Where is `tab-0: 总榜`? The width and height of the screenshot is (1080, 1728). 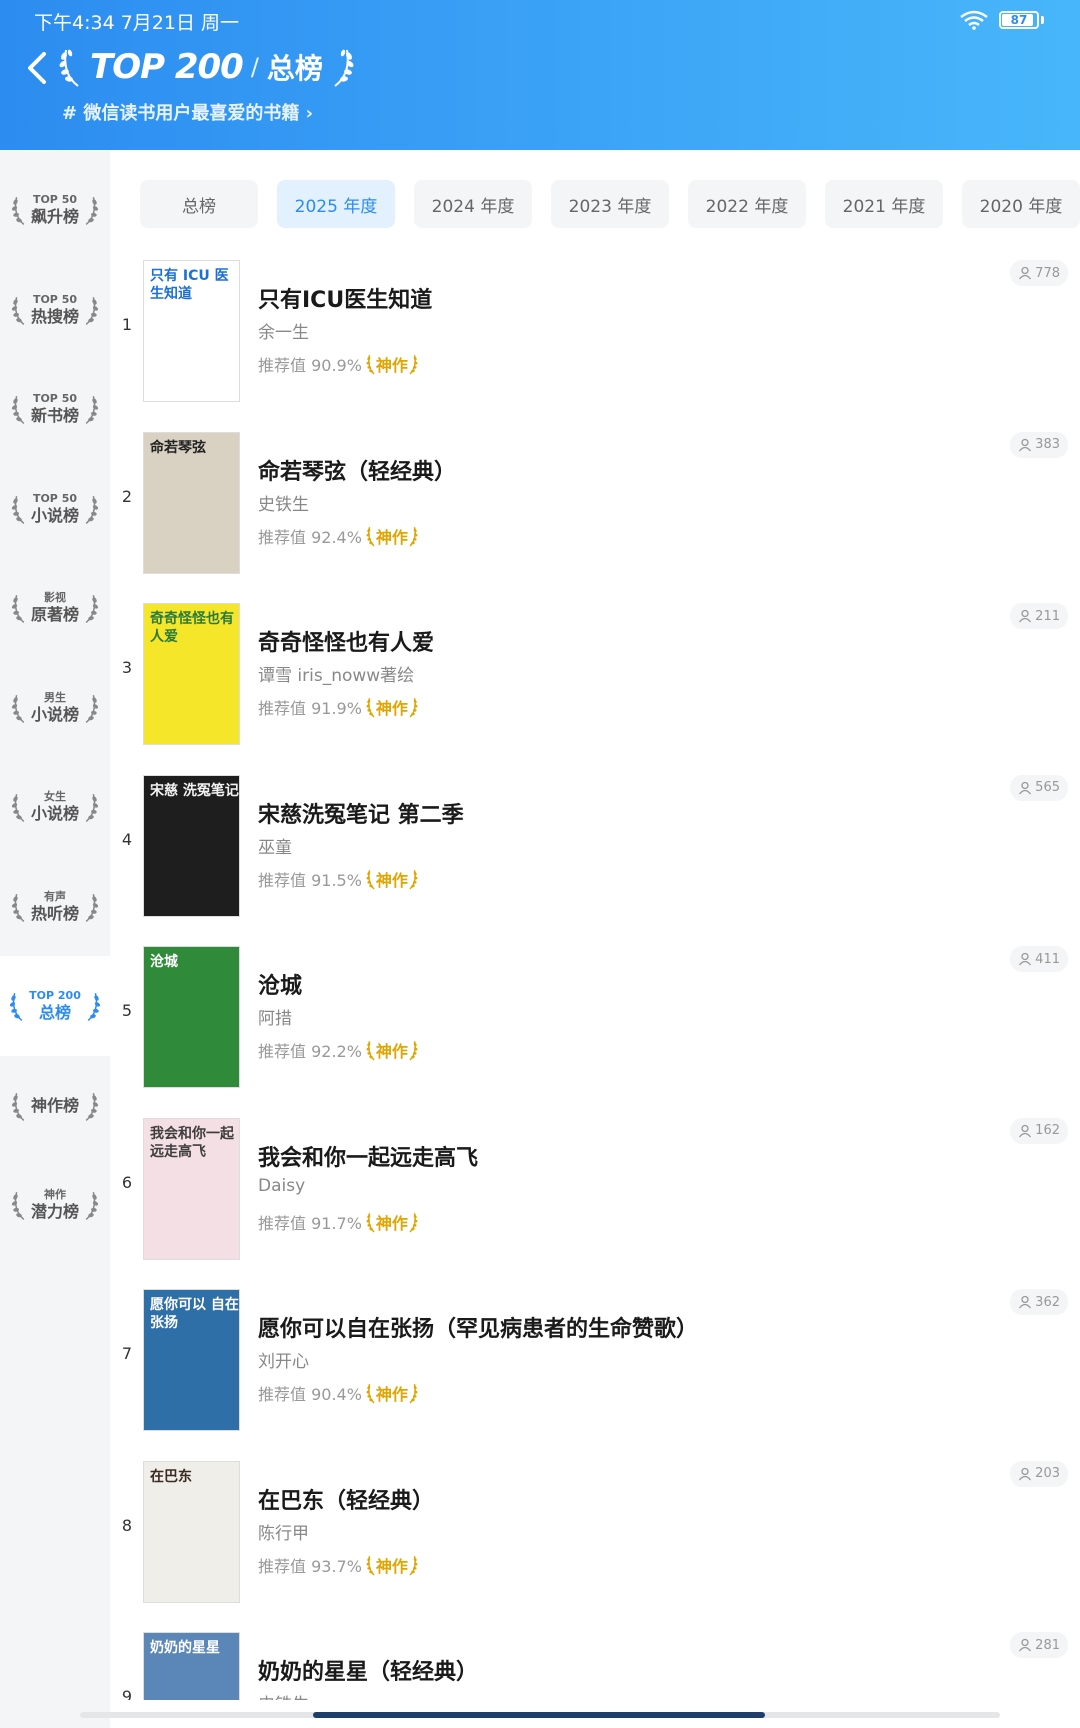
tab-0: 总榜 is located at coordinates (199, 204).